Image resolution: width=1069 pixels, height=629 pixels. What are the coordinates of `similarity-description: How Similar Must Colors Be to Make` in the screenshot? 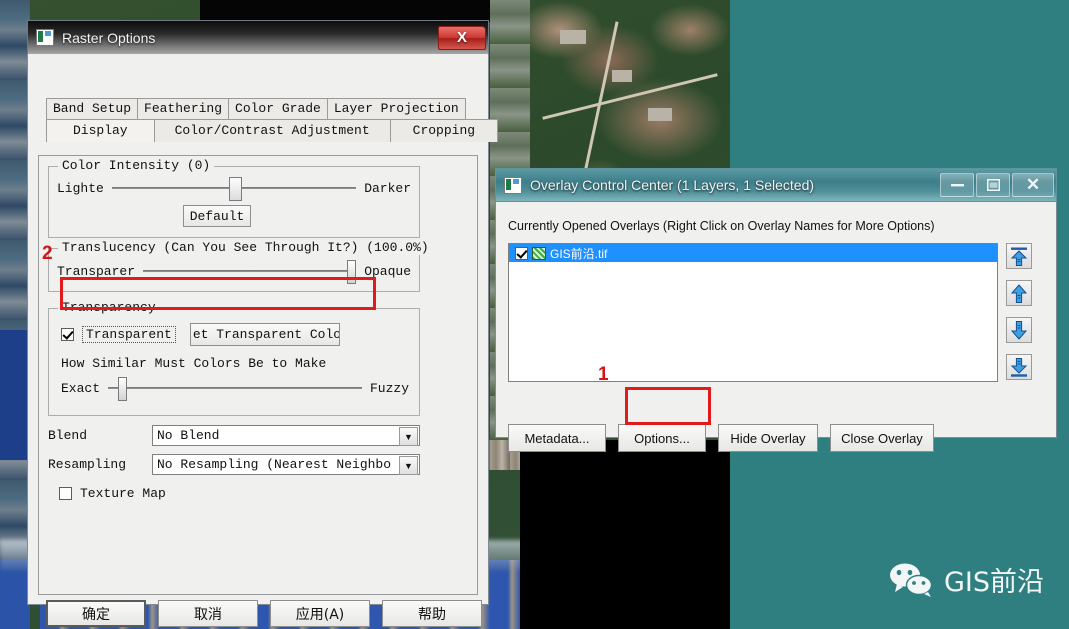 It's located at (194, 363).